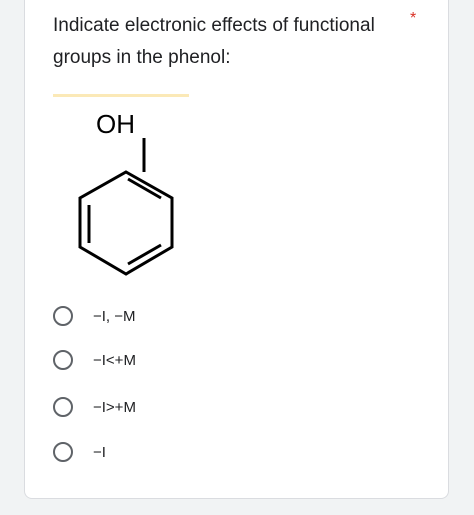 This screenshot has height=515, width=474. Describe the element at coordinates (99, 452) in the screenshot. I see `option-label: −I` at that location.